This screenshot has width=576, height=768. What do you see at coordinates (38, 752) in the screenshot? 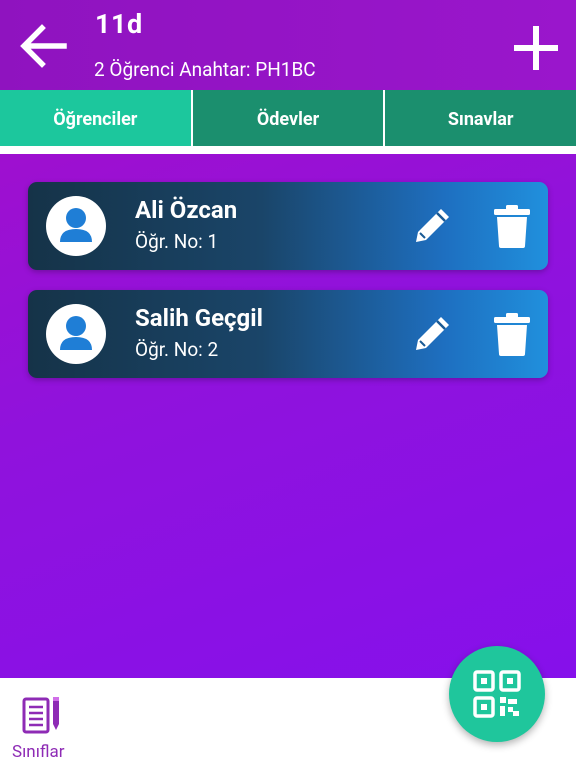
I see `nav-item-label: Sınıflar` at bounding box center [38, 752].